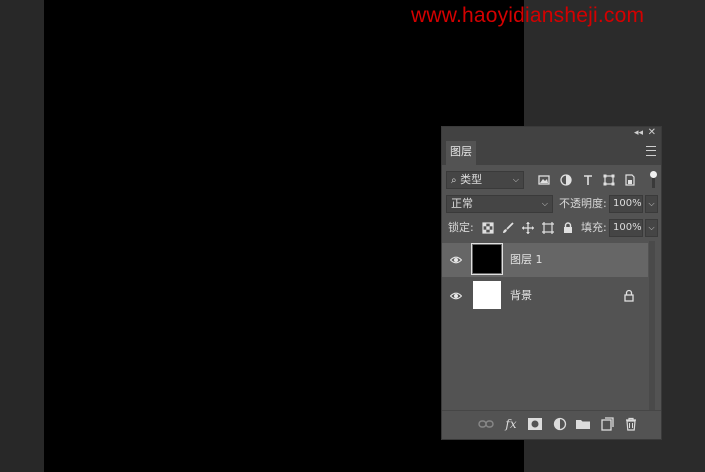 Image resolution: width=705 pixels, height=472 pixels. Describe the element at coordinates (461, 227) in the screenshot. I see `lock-label: 锁定:` at that location.